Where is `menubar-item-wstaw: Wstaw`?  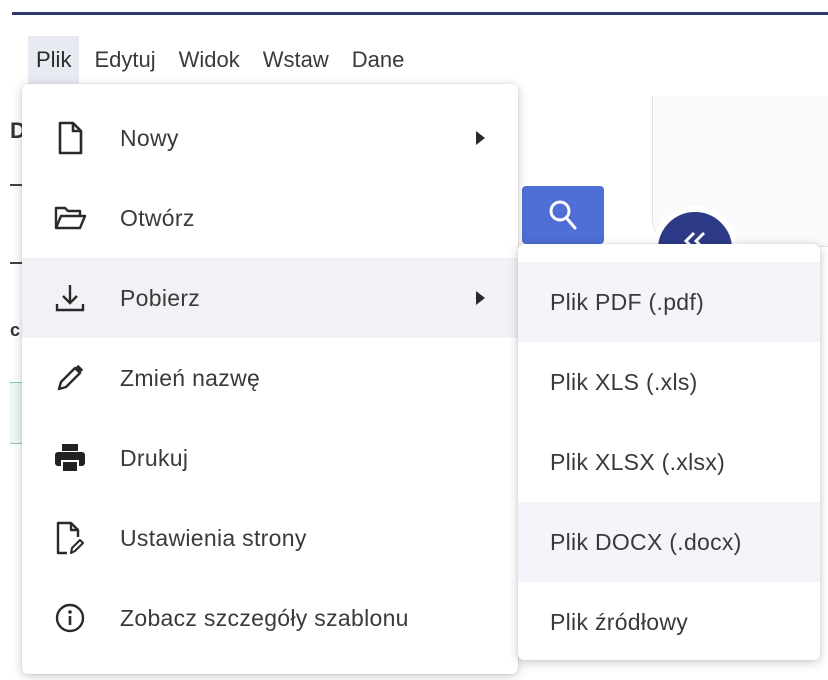 menubar-item-wstaw: Wstaw is located at coordinates (296, 60).